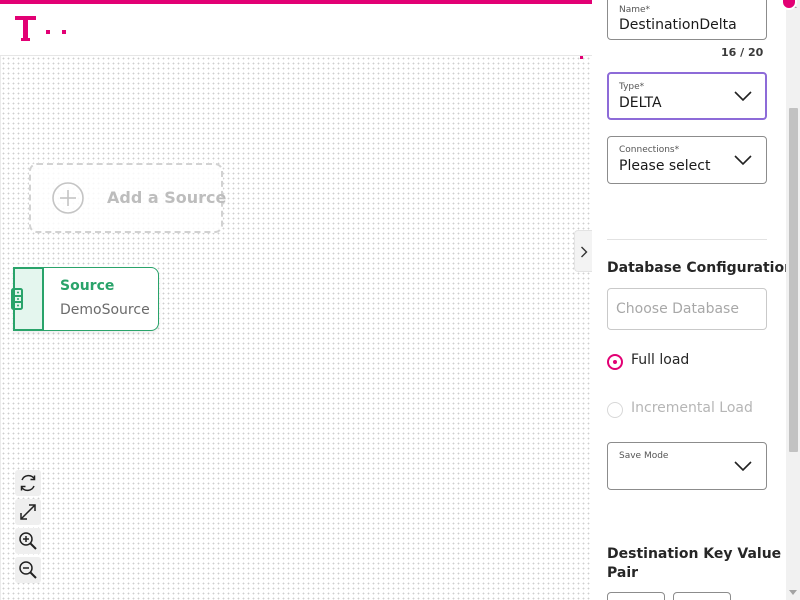 Image resolution: width=800 pixels, height=600 pixels. I want to click on plus-circle-icon, so click(68, 198).